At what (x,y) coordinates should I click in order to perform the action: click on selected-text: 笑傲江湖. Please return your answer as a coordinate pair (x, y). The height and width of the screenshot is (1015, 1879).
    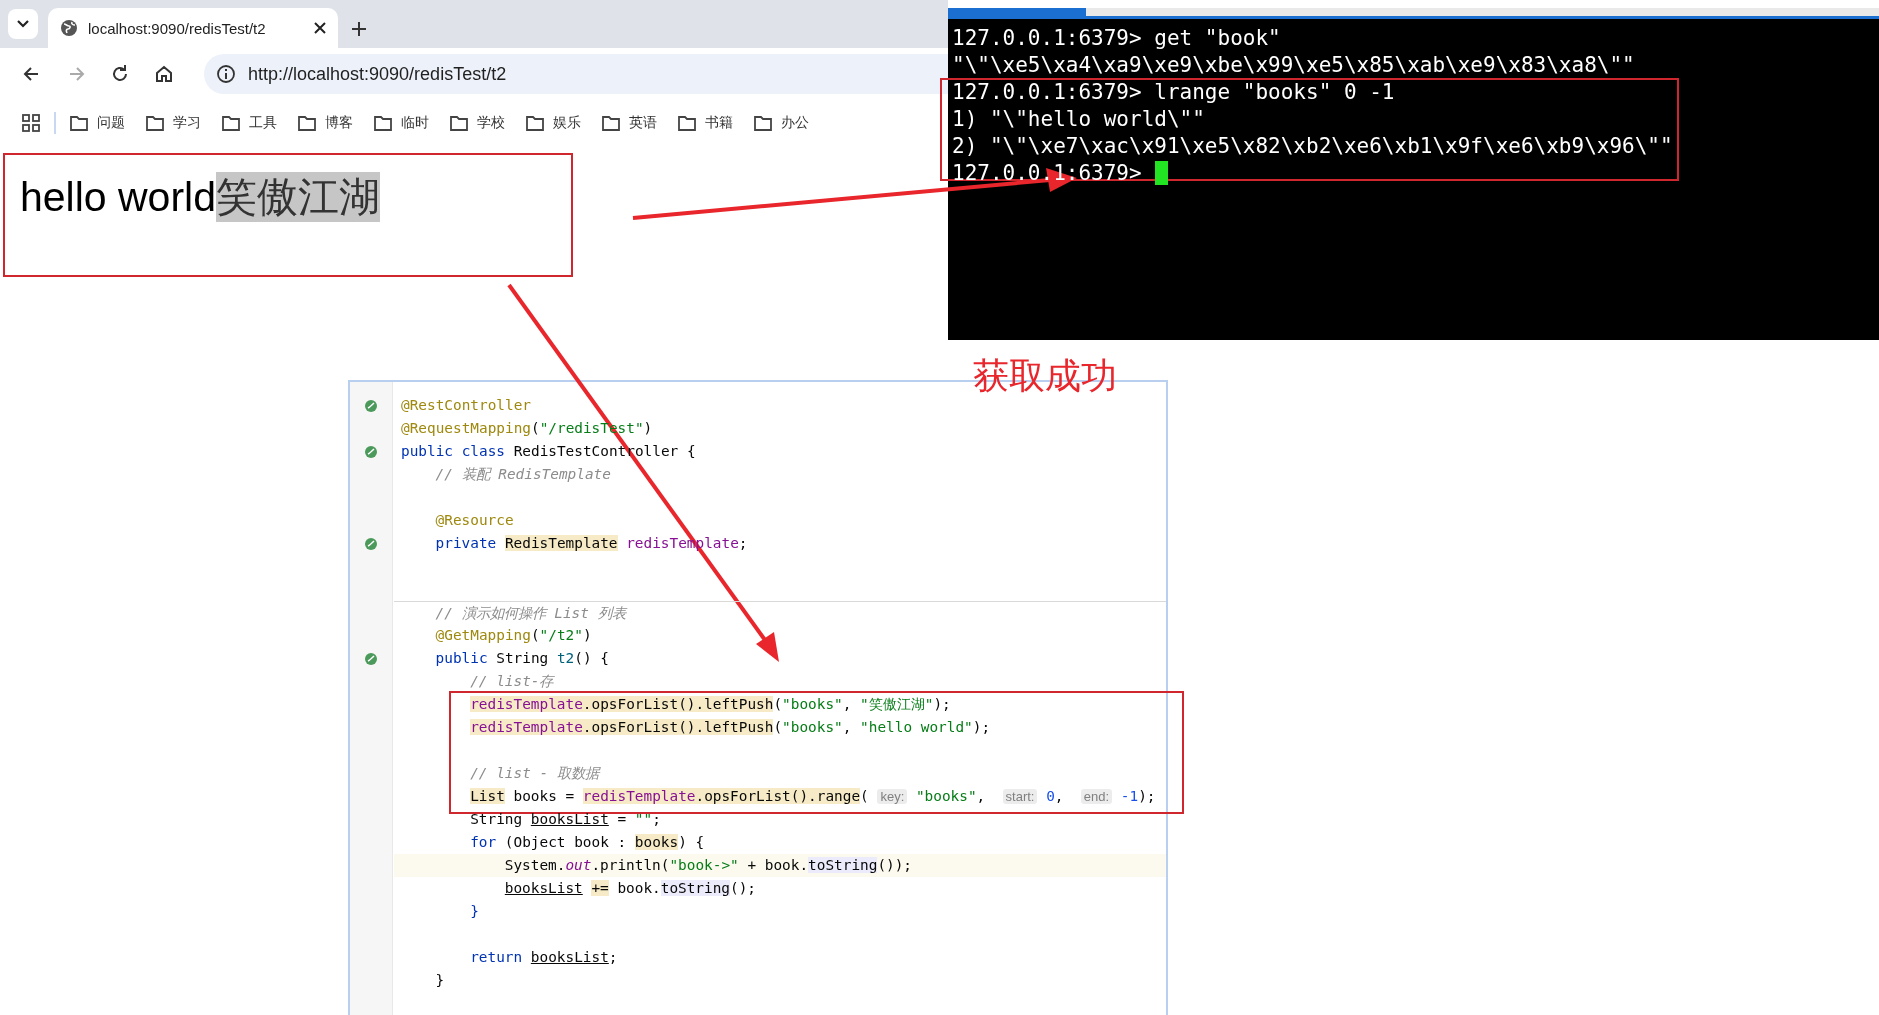
    Looking at the image, I should click on (298, 197).